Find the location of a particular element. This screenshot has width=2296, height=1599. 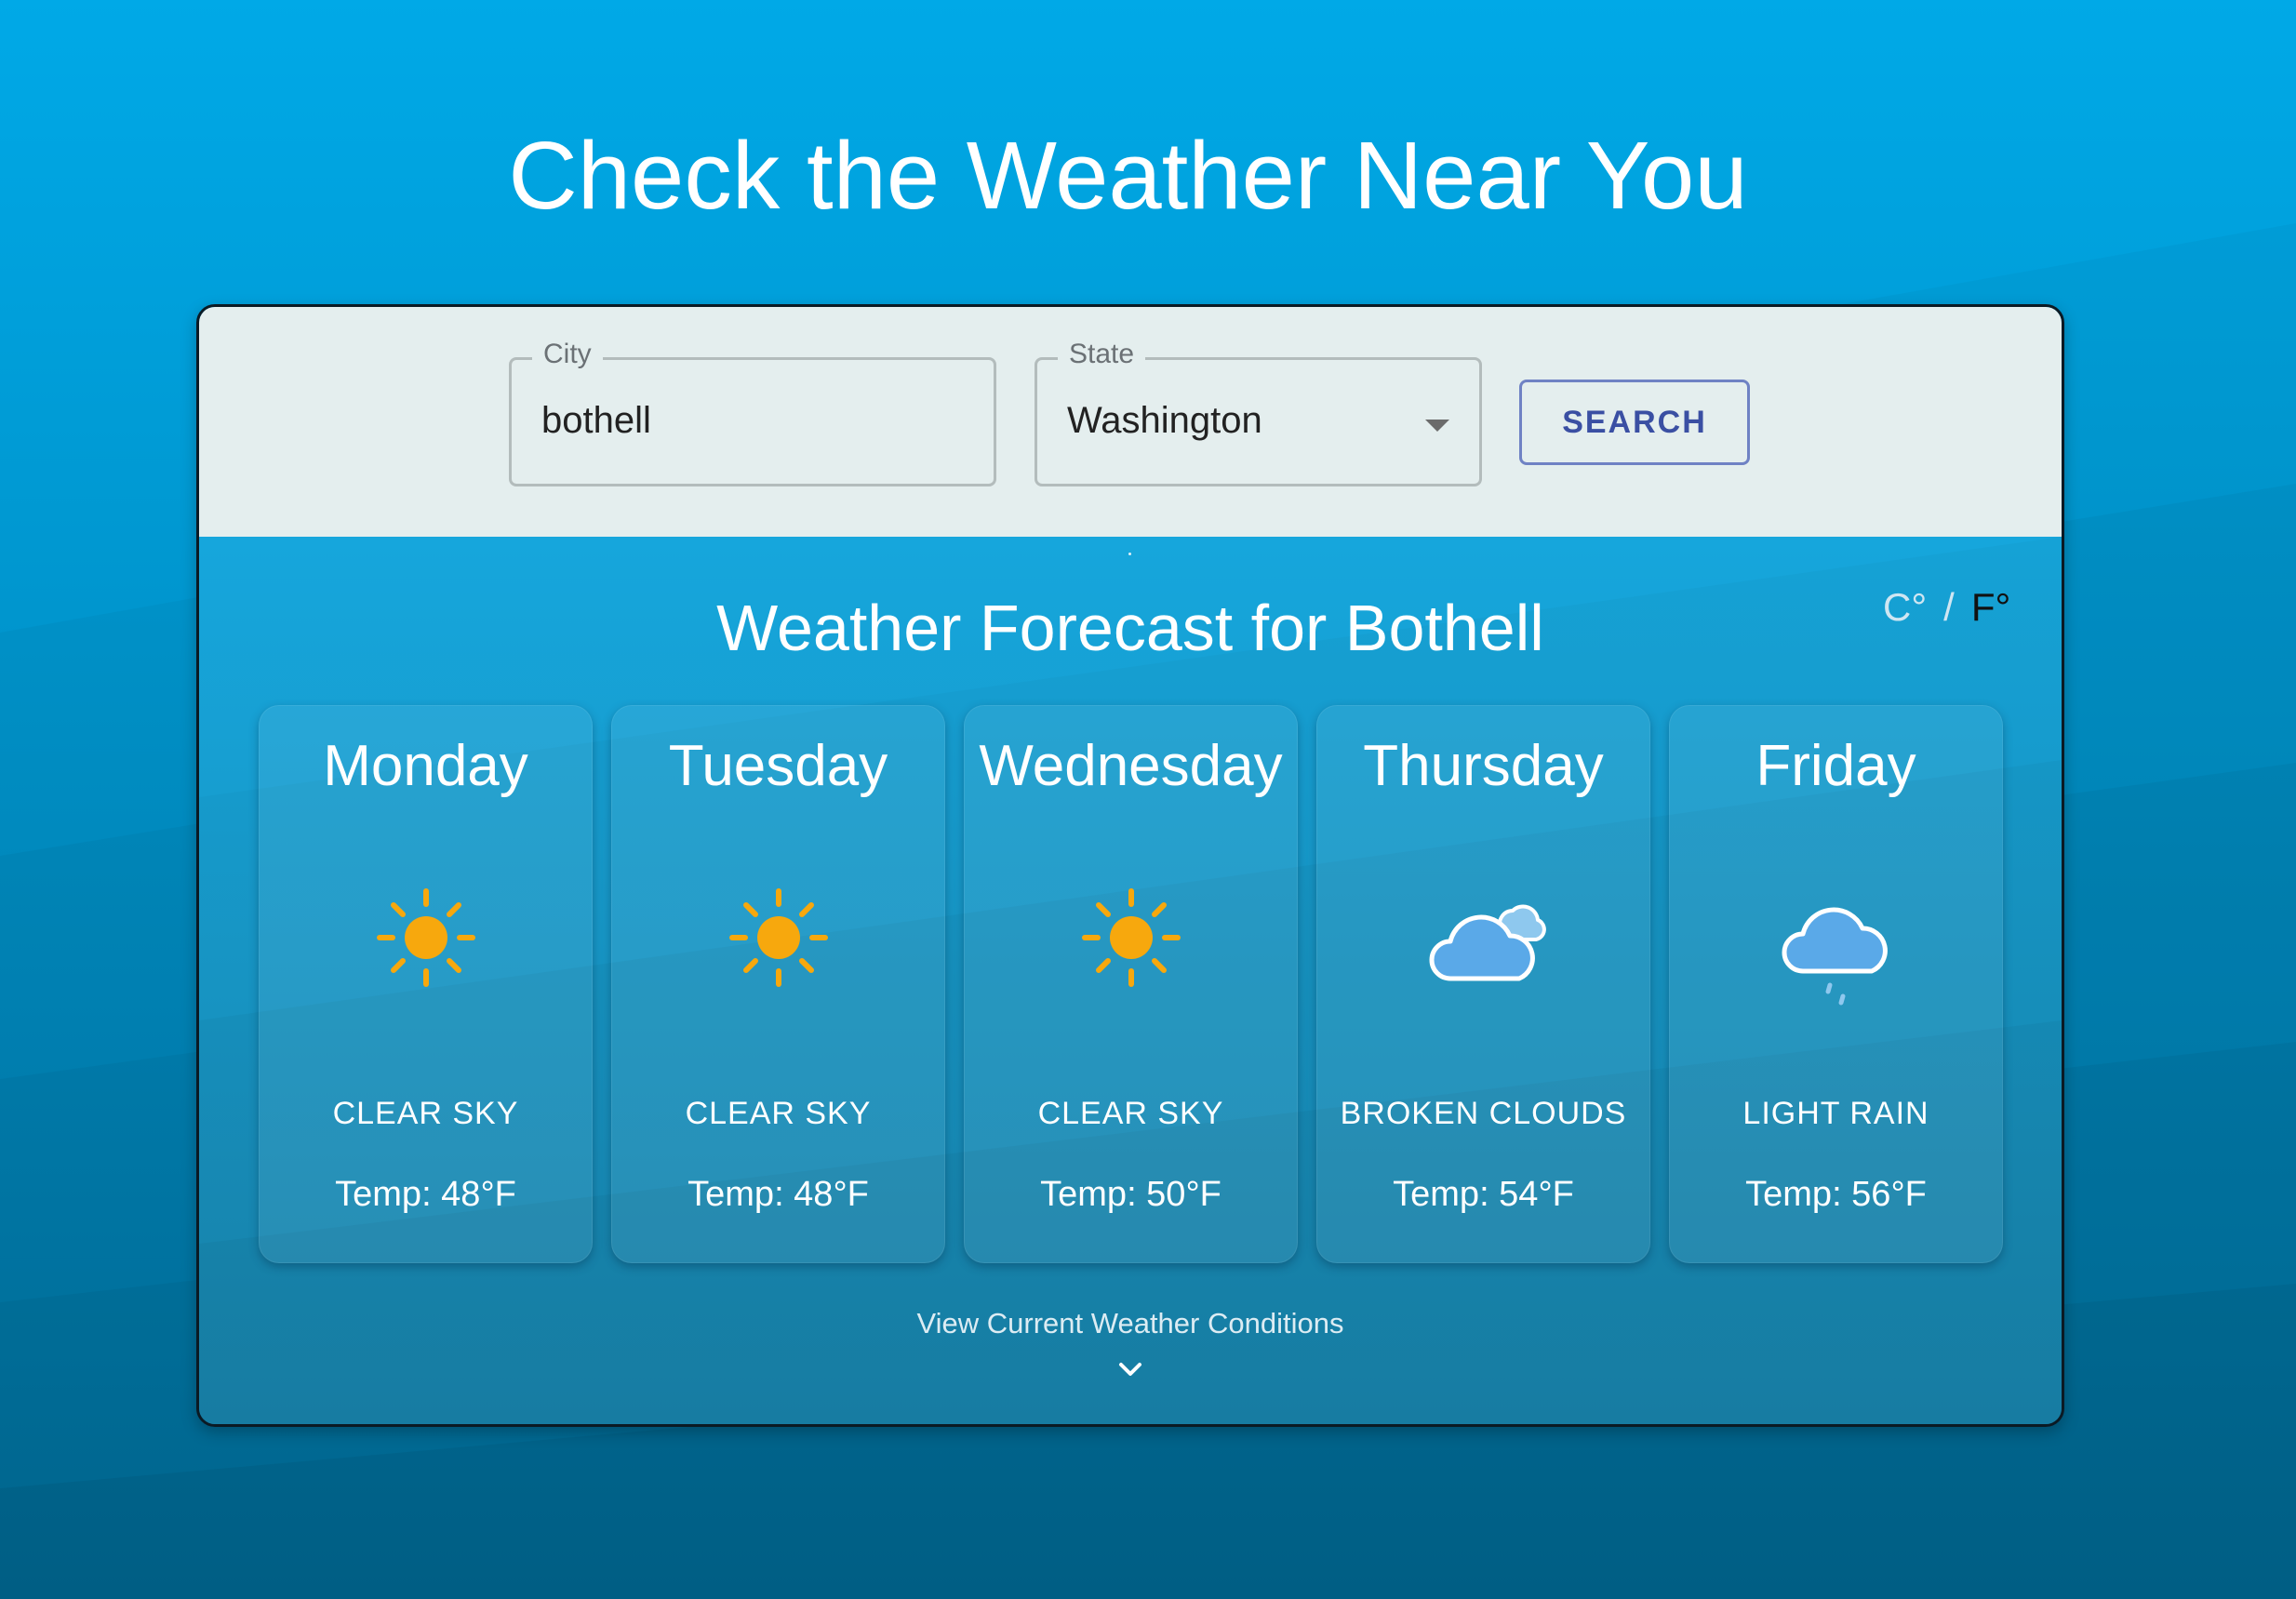

unit-celsius: C° is located at coordinates (1905, 607).